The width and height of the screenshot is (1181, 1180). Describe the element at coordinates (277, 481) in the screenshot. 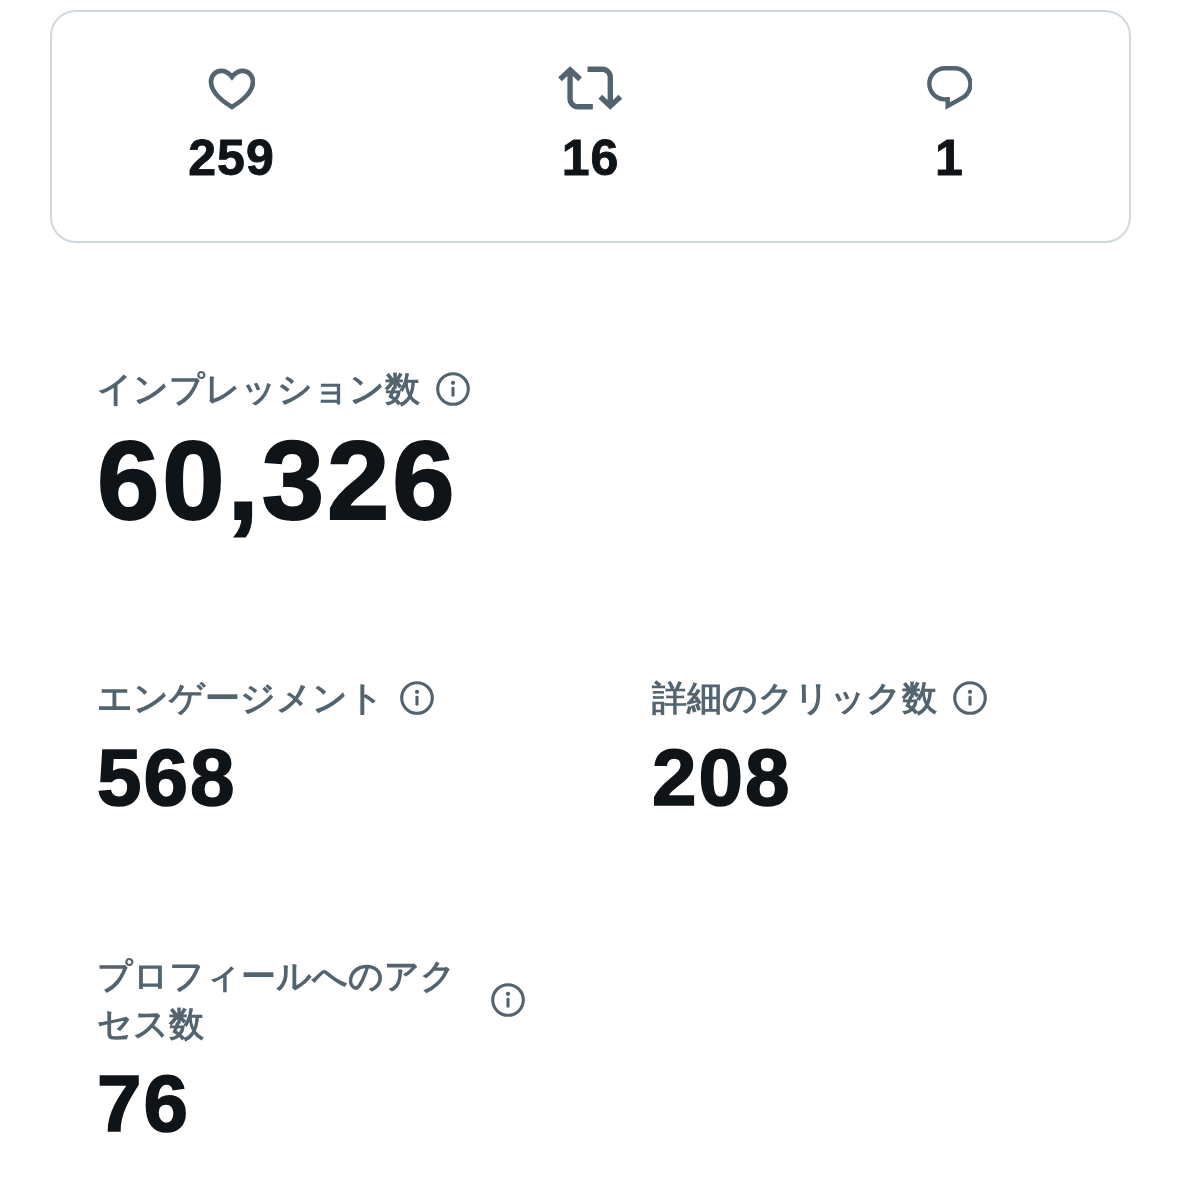

I see `metric-value: 60,326` at that location.